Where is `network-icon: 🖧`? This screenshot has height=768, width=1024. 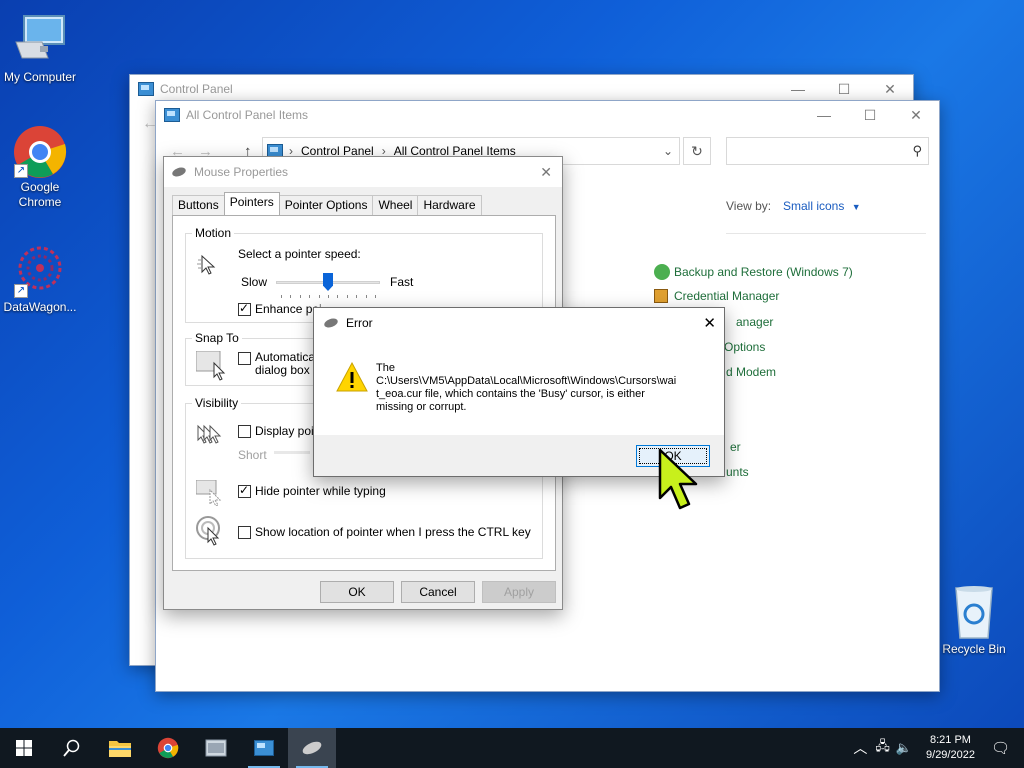
network-icon: 🖧 is located at coordinates (882, 748).